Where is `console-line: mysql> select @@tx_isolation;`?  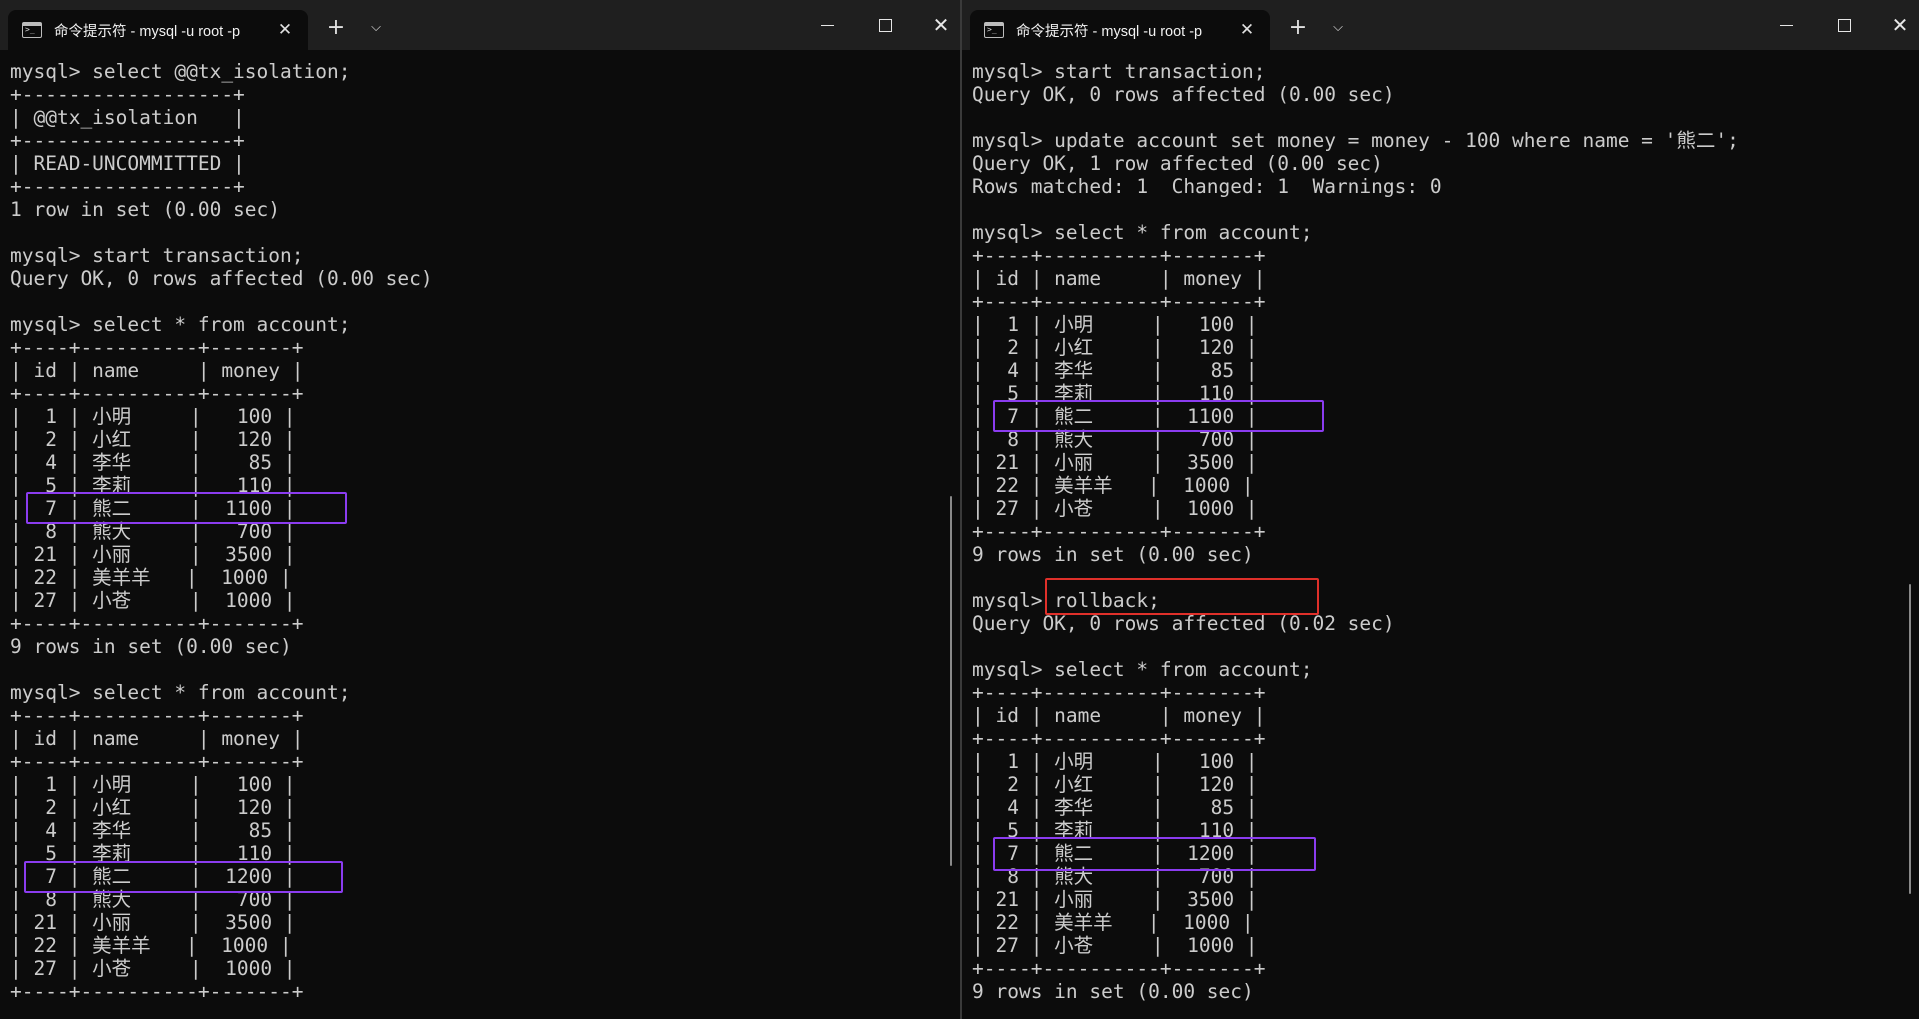 console-line: mysql> select @@tx_isolation; is located at coordinates (180, 71).